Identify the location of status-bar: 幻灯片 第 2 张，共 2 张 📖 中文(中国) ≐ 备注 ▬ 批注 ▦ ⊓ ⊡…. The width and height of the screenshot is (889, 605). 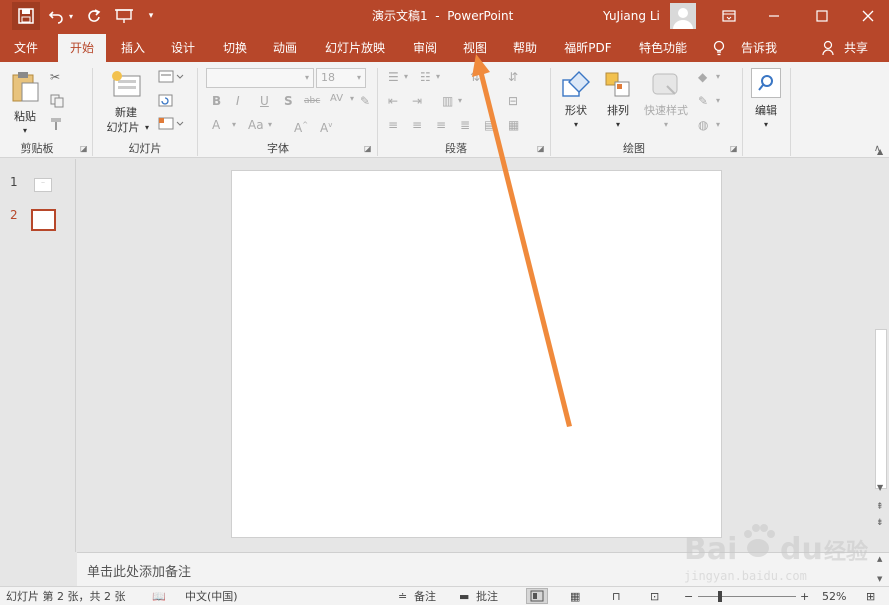
(444, 595).